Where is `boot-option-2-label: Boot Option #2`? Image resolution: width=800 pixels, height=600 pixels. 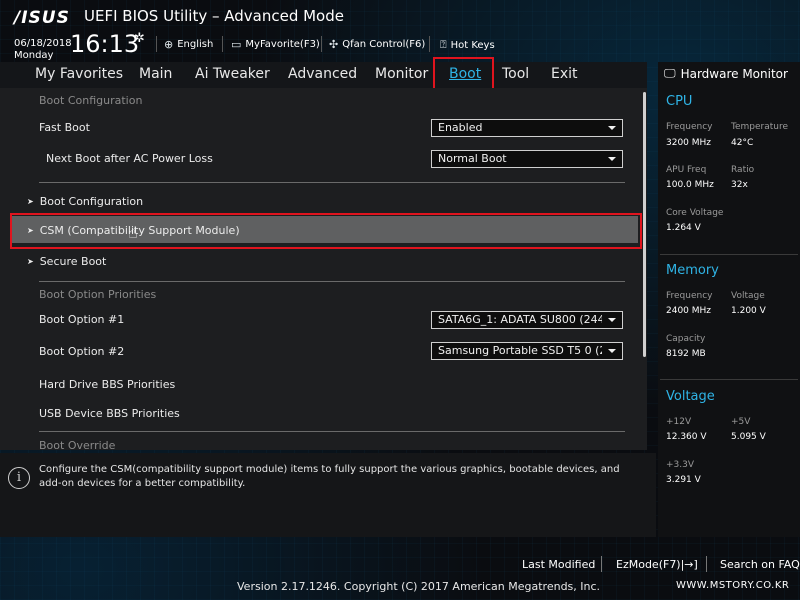 boot-option-2-label: Boot Option #2 is located at coordinates (82, 351).